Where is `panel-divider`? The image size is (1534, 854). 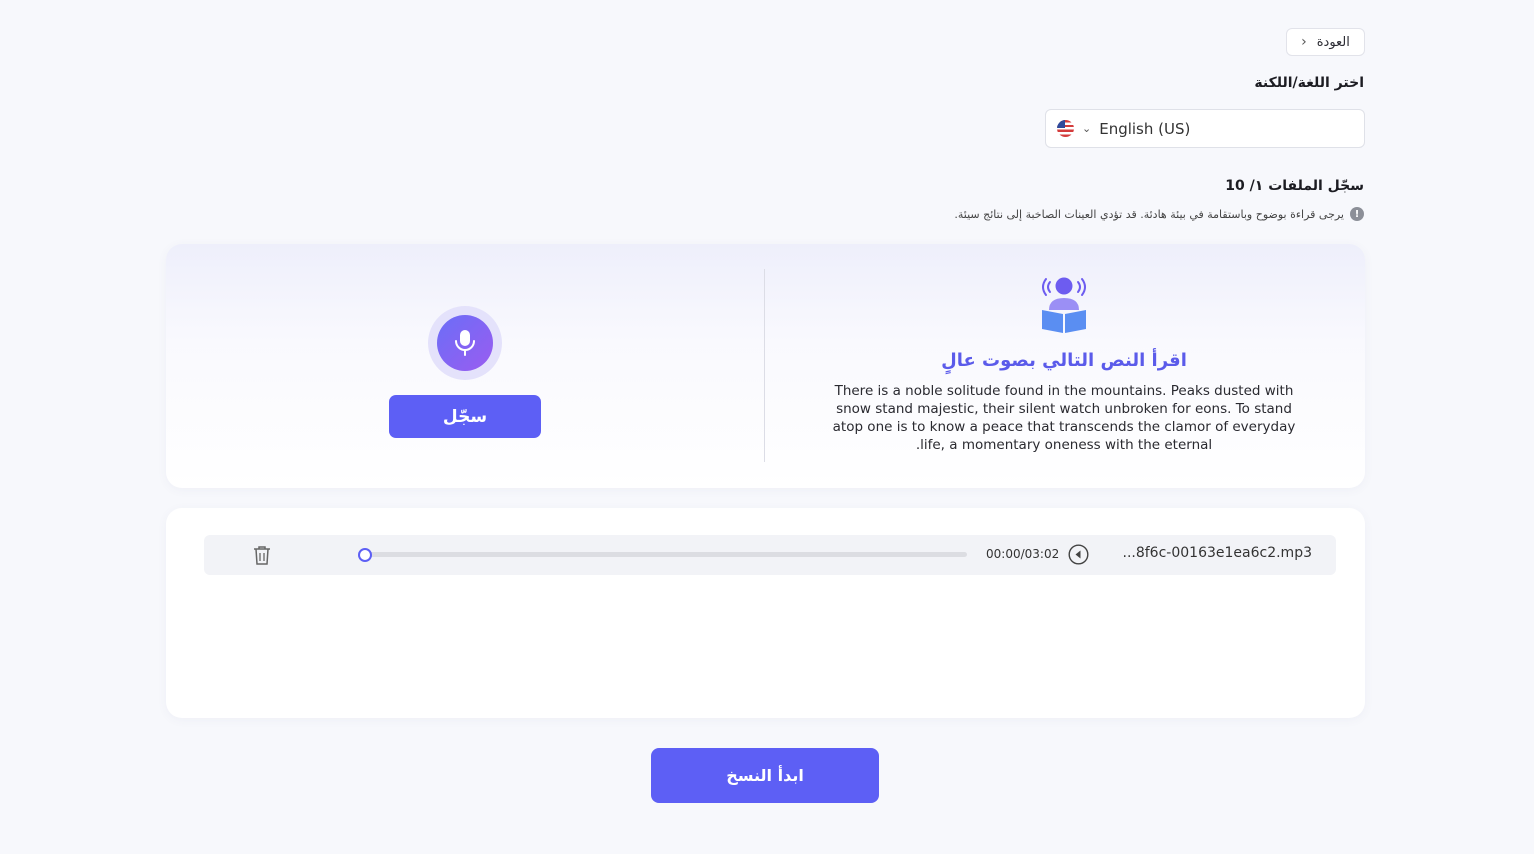 panel-divider is located at coordinates (764, 365).